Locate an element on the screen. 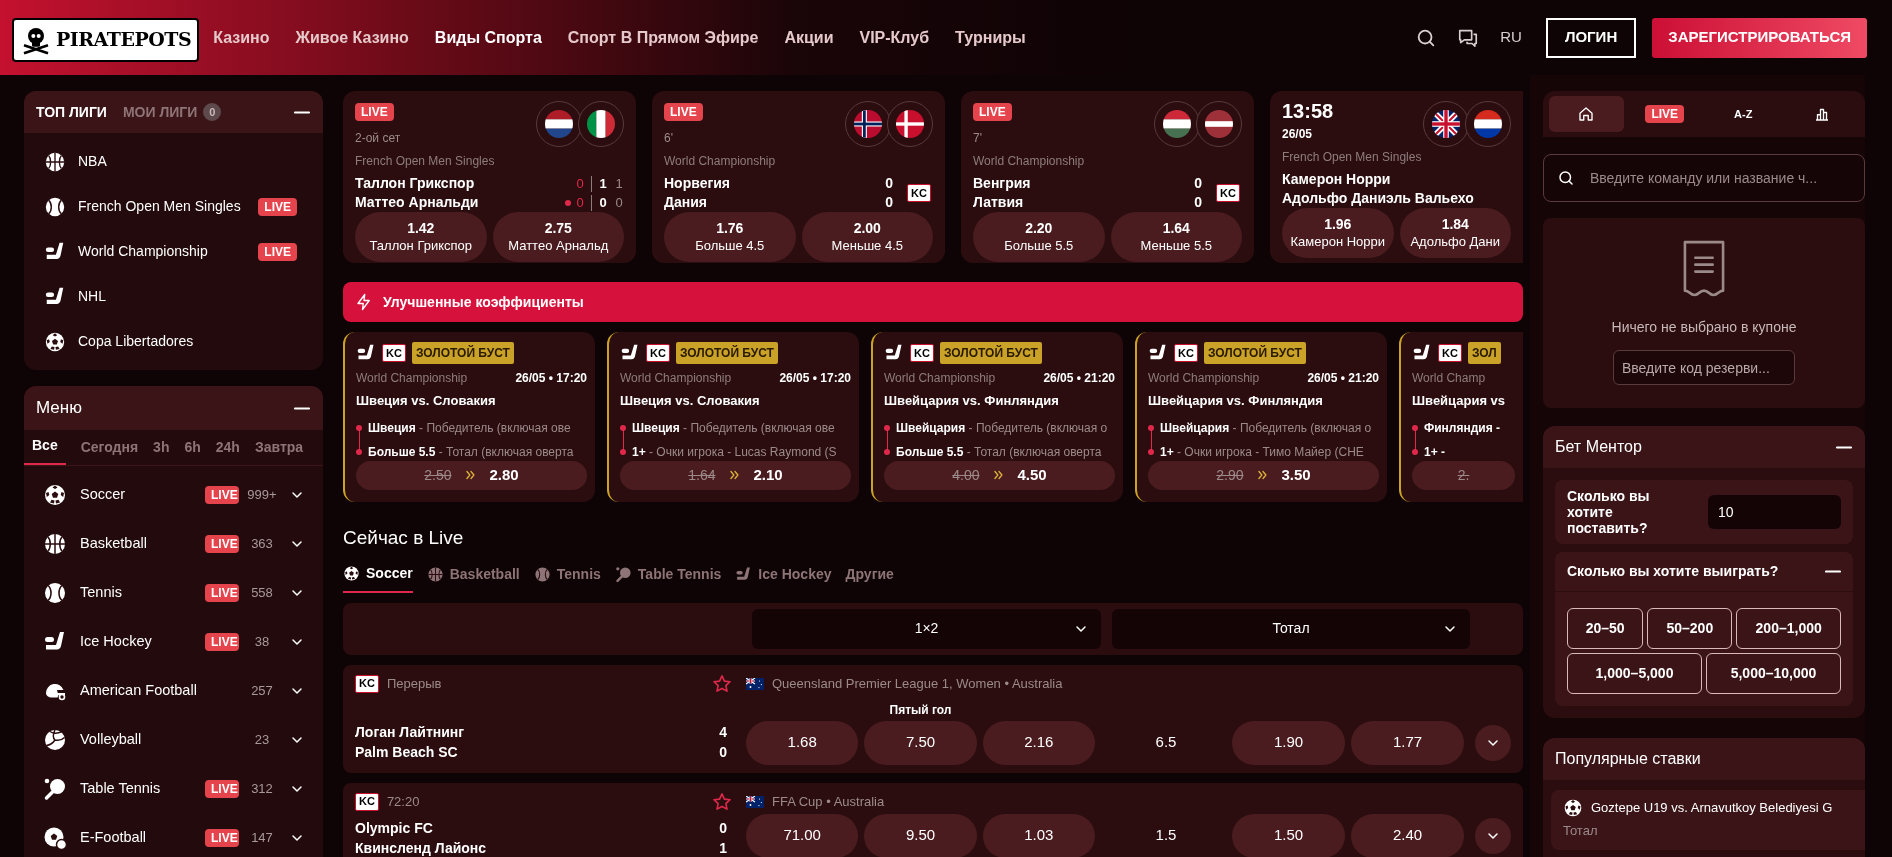  odds-button: 7.50 is located at coordinates (920, 742).